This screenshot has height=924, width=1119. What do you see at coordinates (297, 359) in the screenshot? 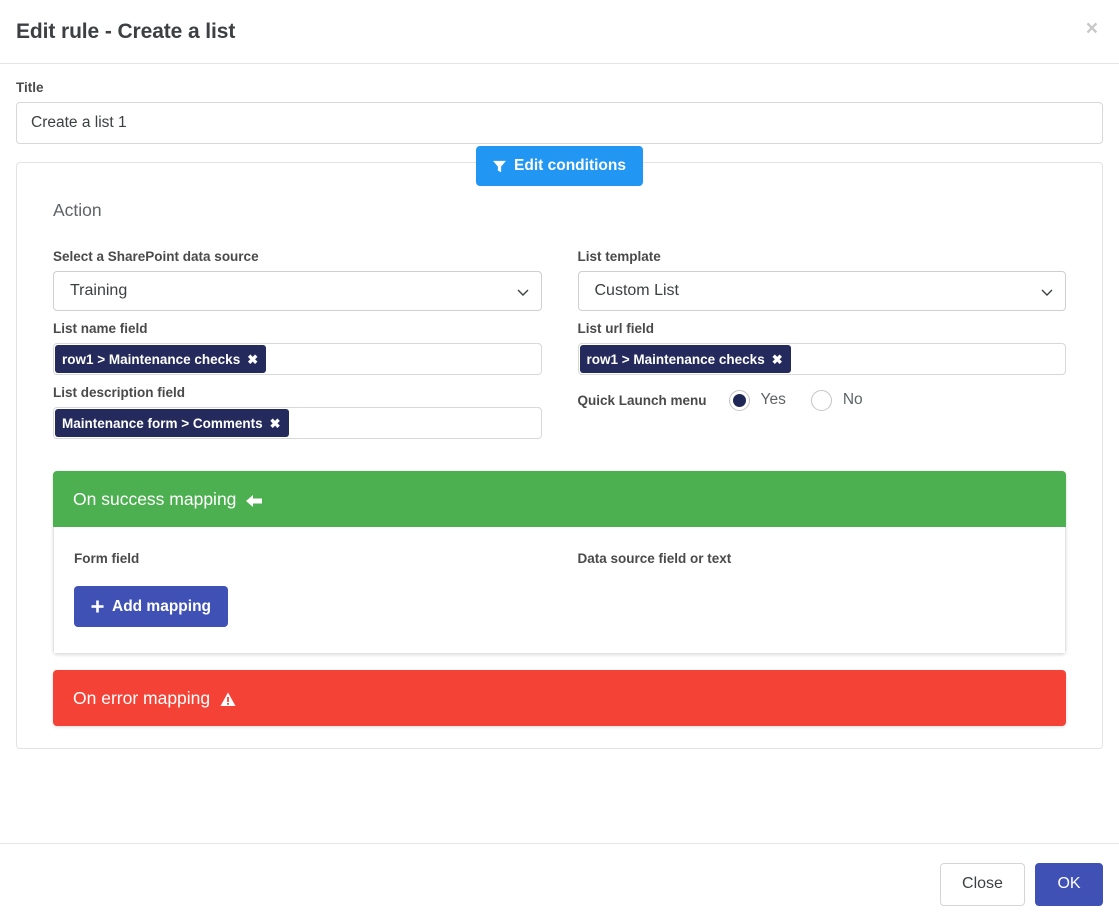
I see `list-name-field-input: row1 > Maintenance checks ✖` at bounding box center [297, 359].